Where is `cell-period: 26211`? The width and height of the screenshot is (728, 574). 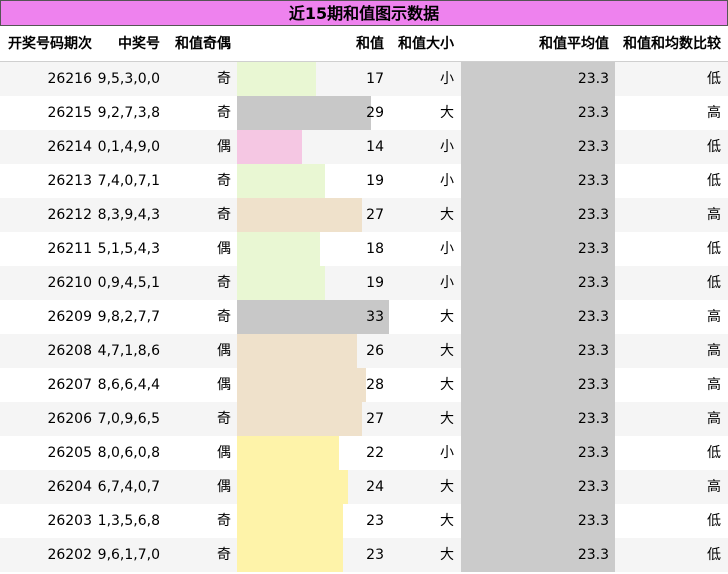 cell-period: 26211 is located at coordinates (69, 249).